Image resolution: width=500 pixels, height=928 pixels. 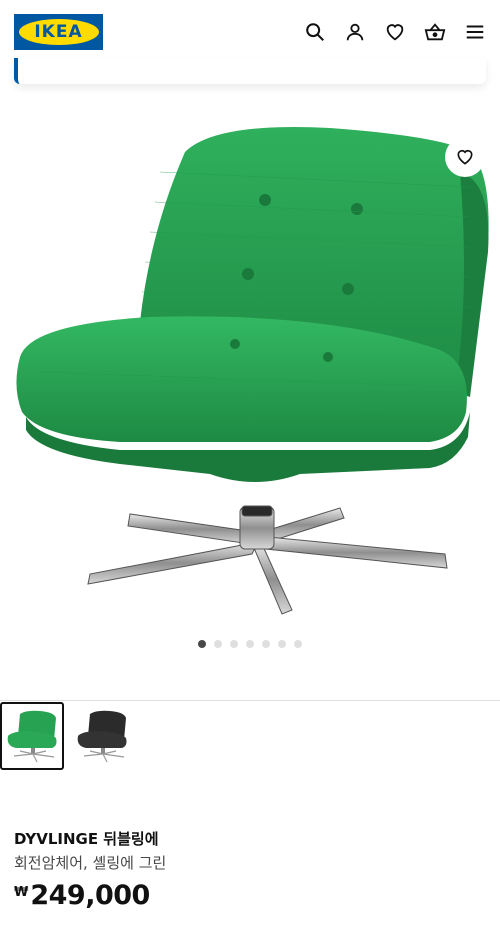 What do you see at coordinates (90, 895) in the screenshot?
I see `price-value: 249,000` at bounding box center [90, 895].